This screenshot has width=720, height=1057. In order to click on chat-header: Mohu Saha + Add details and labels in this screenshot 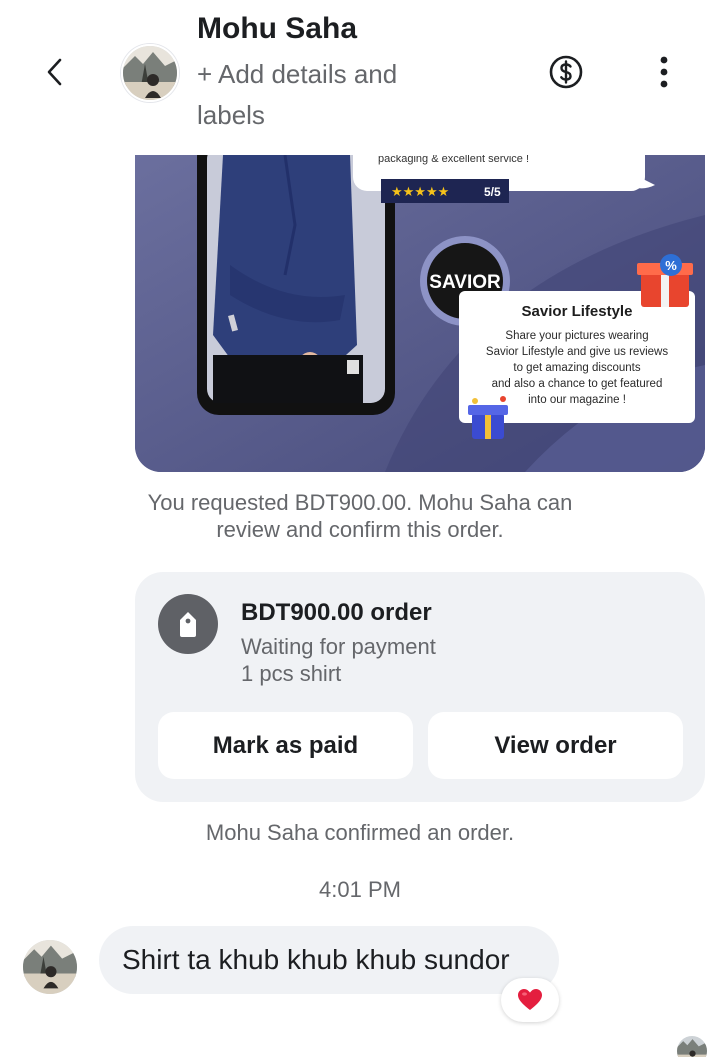, I will do `click(360, 77)`.